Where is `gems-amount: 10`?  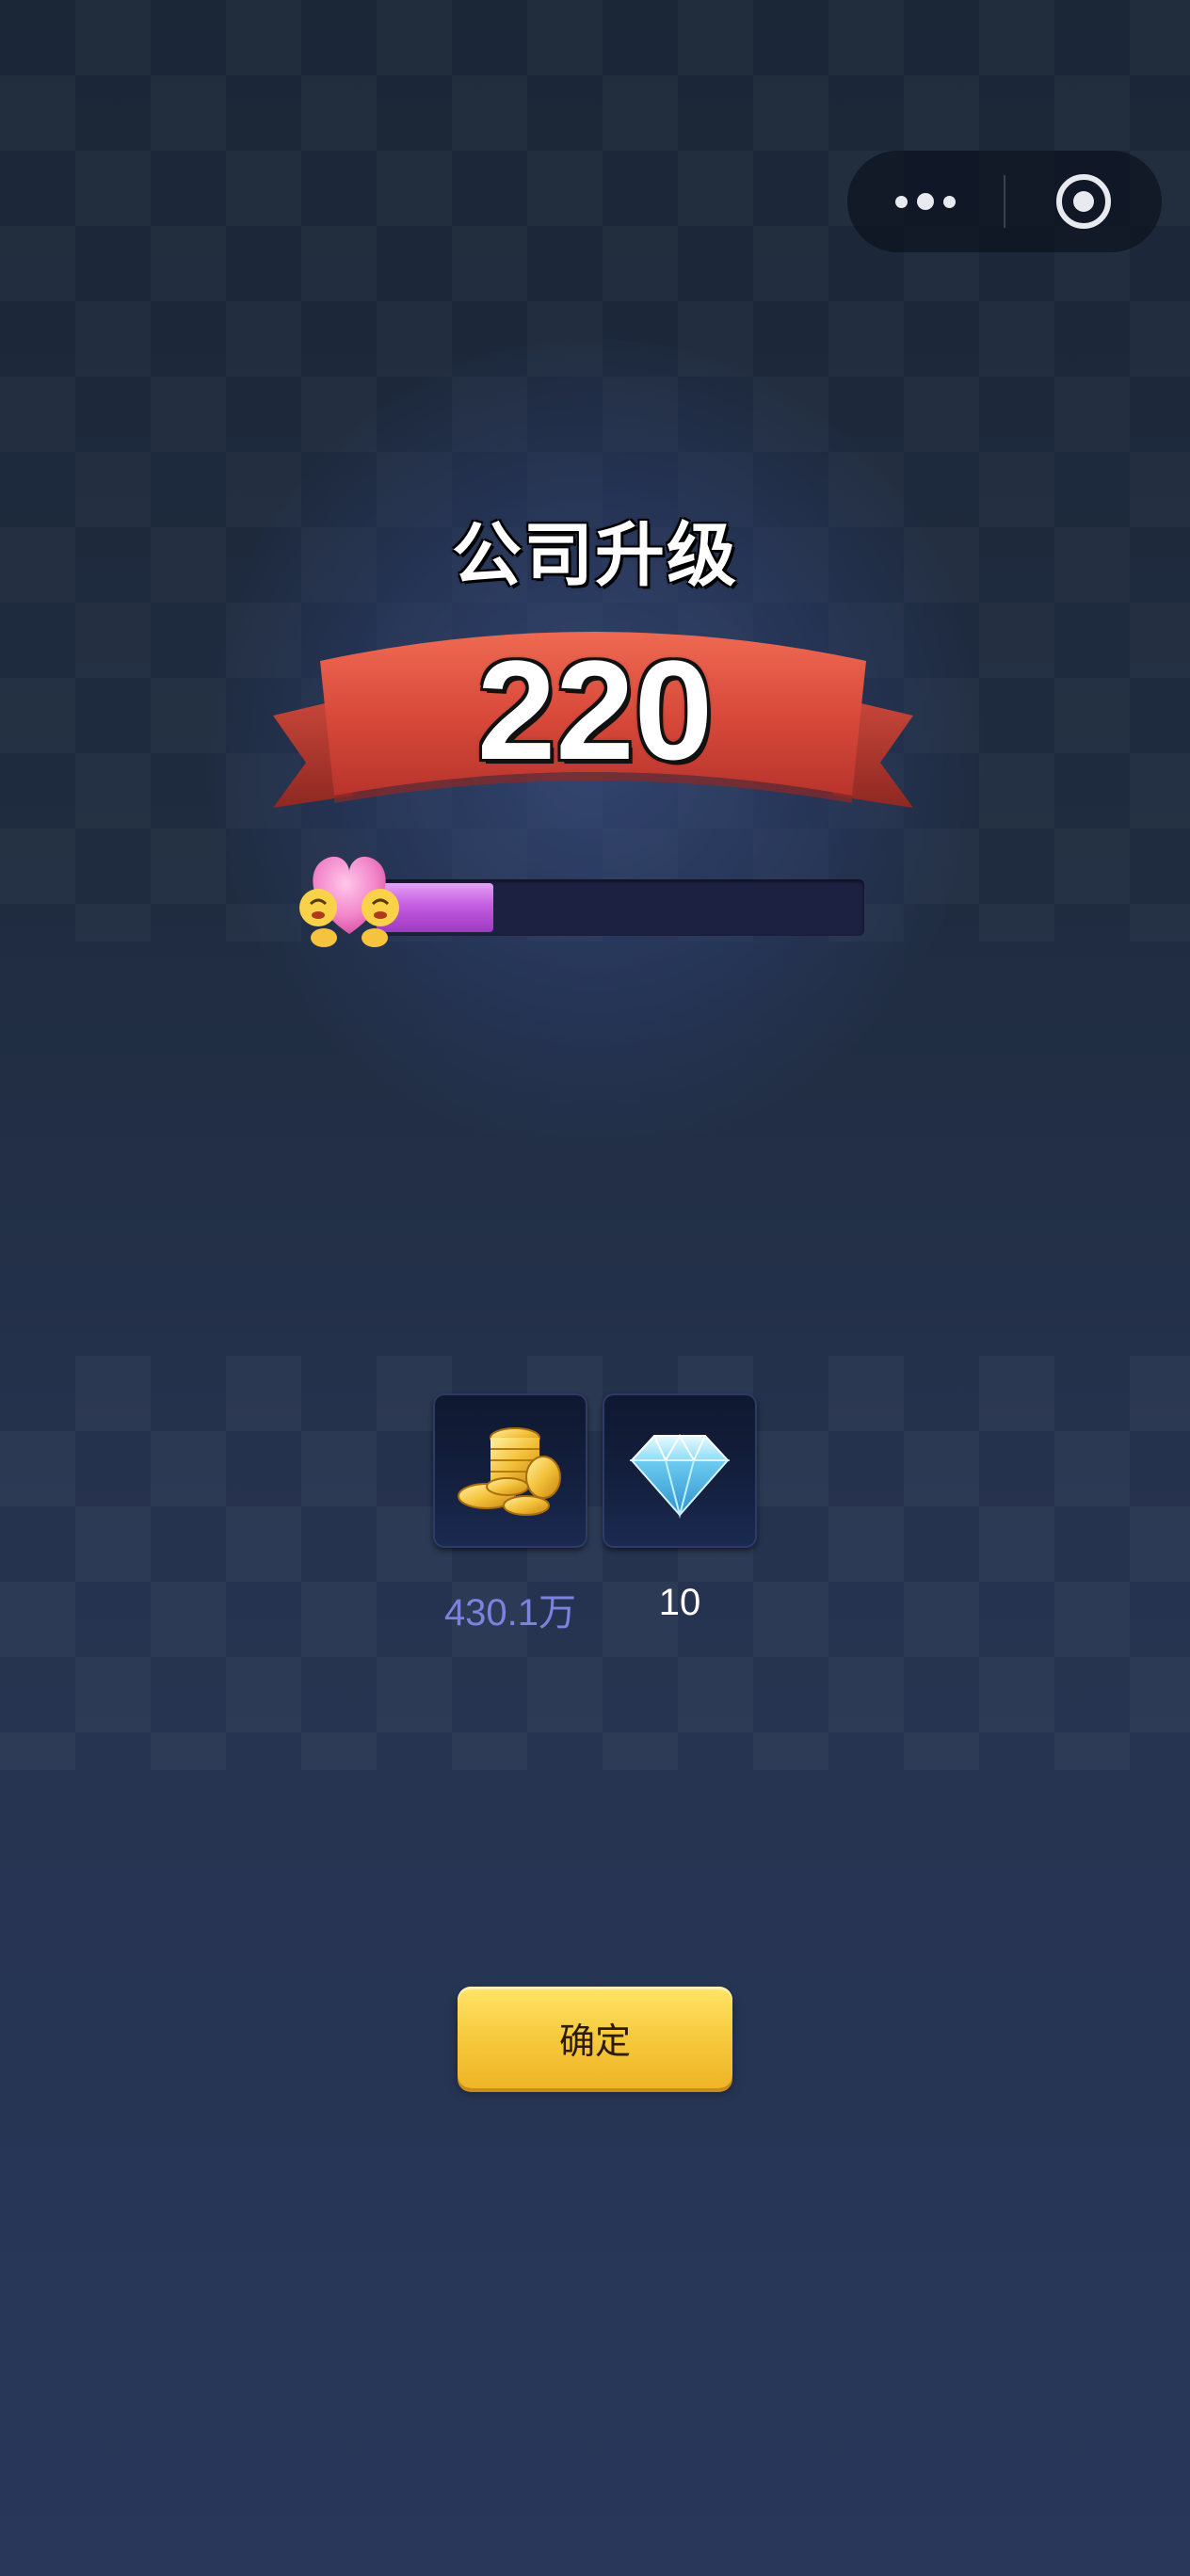
gems-amount: 10 is located at coordinates (679, 1602).